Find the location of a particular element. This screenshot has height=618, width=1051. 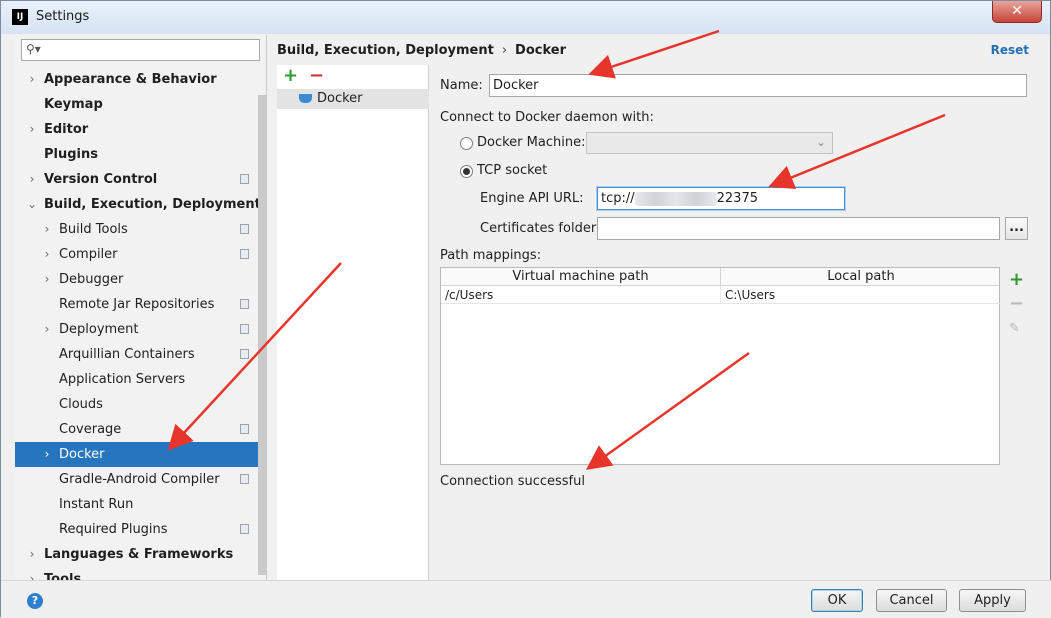

breadcrumb-parent: Build, Execution, Deployment is located at coordinates (385, 50).